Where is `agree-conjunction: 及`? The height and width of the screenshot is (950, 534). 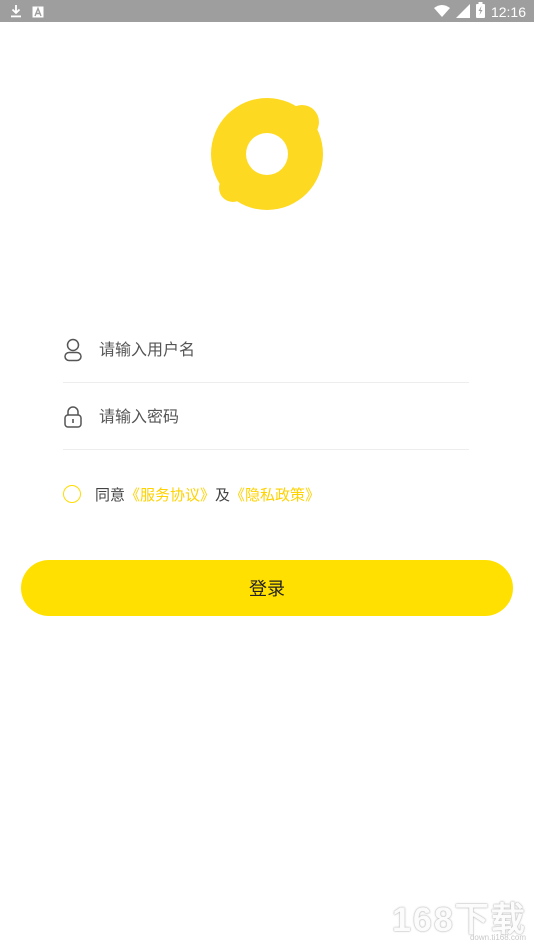
agree-conjunction: 及 is located at coordinates (223, 494).